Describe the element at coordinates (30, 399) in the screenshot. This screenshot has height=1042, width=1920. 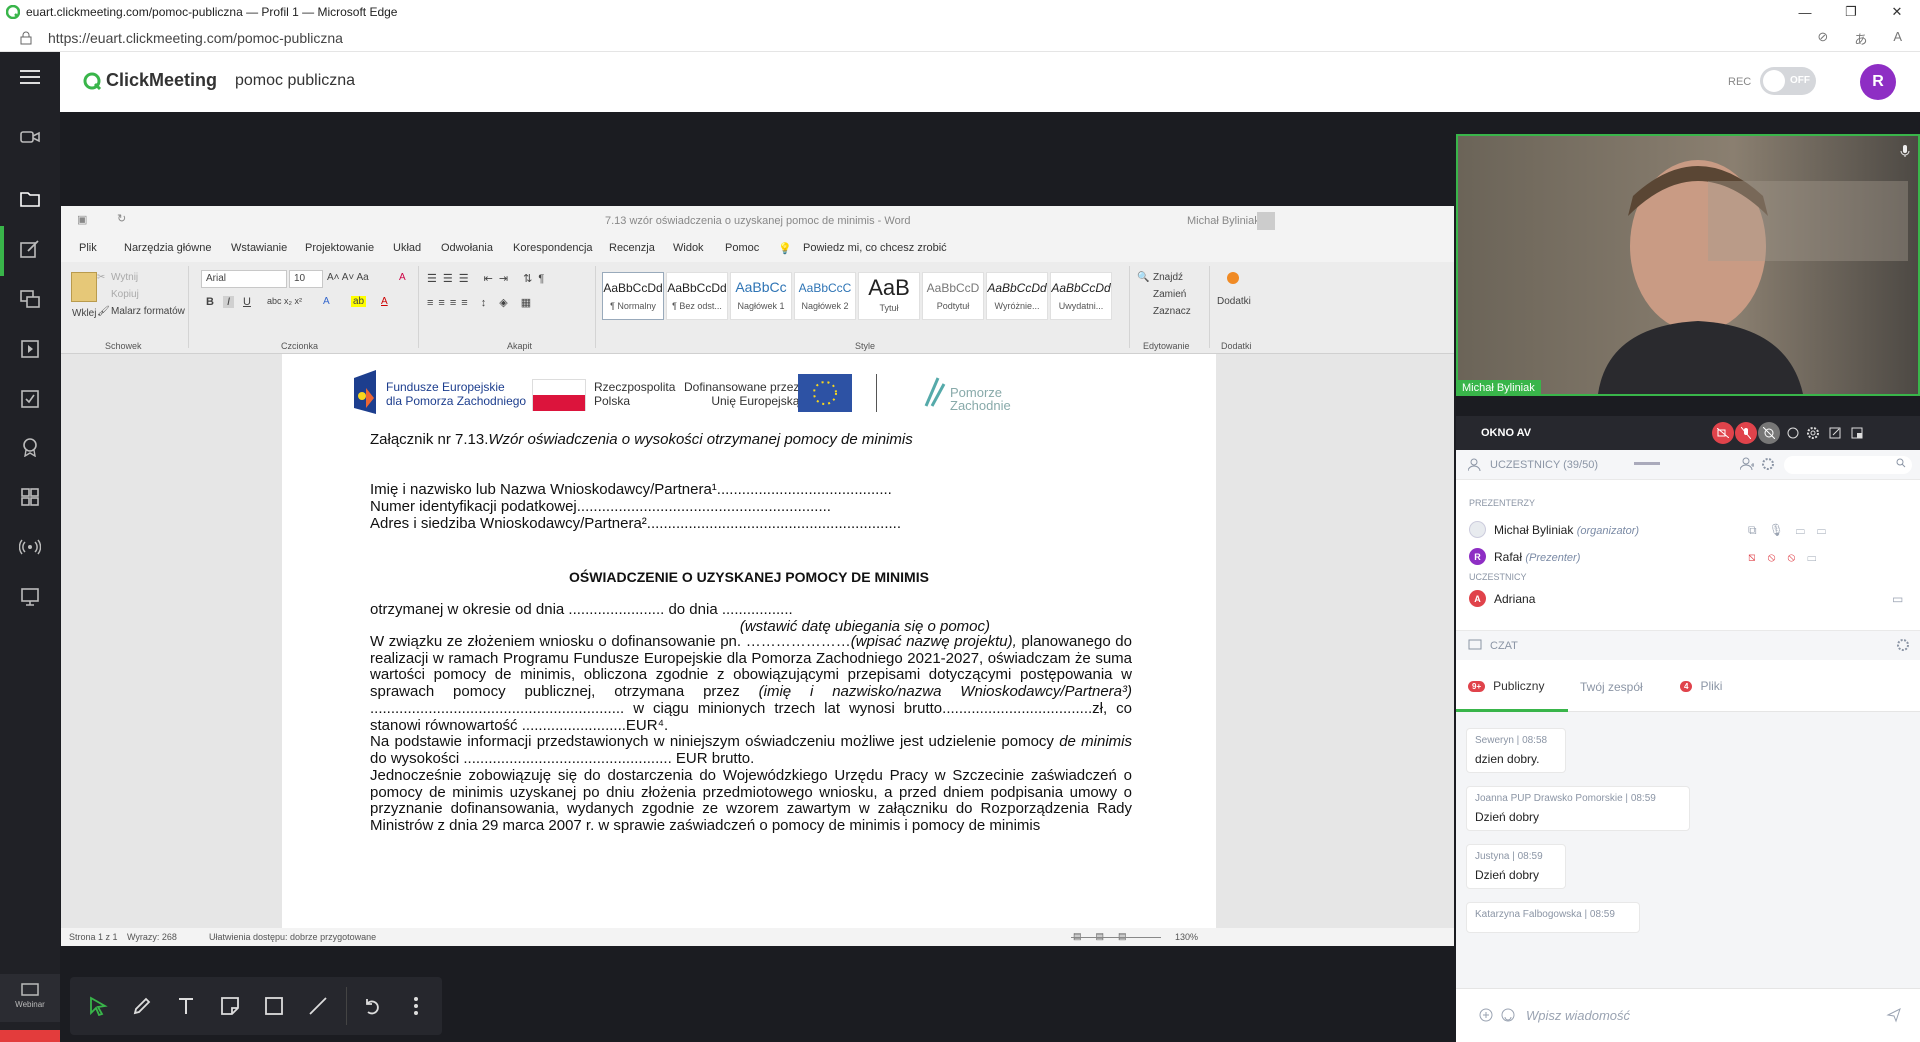
I see `poll-icon` at that location.